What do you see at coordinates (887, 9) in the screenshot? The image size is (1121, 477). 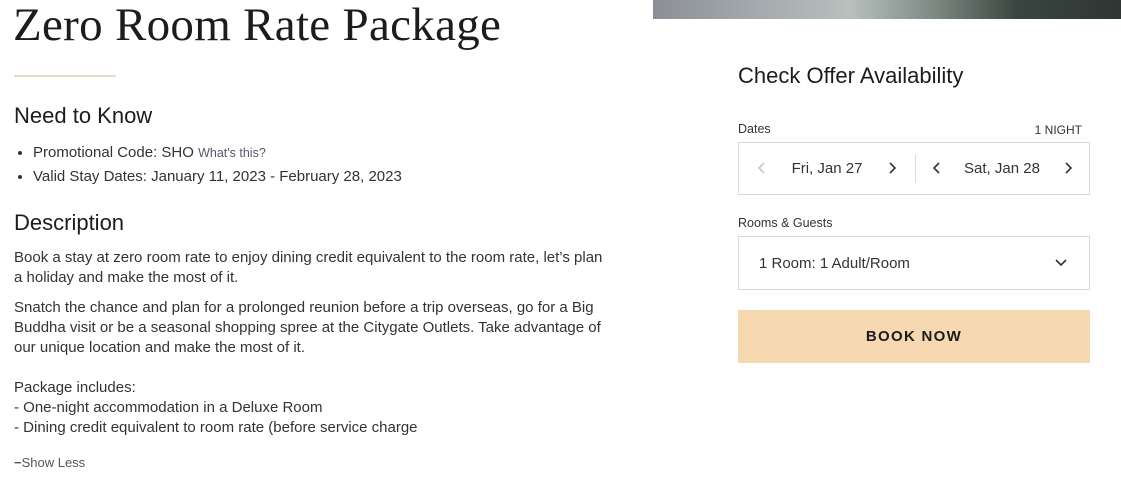 I see `hero-image` at bounding box center [887, 9].